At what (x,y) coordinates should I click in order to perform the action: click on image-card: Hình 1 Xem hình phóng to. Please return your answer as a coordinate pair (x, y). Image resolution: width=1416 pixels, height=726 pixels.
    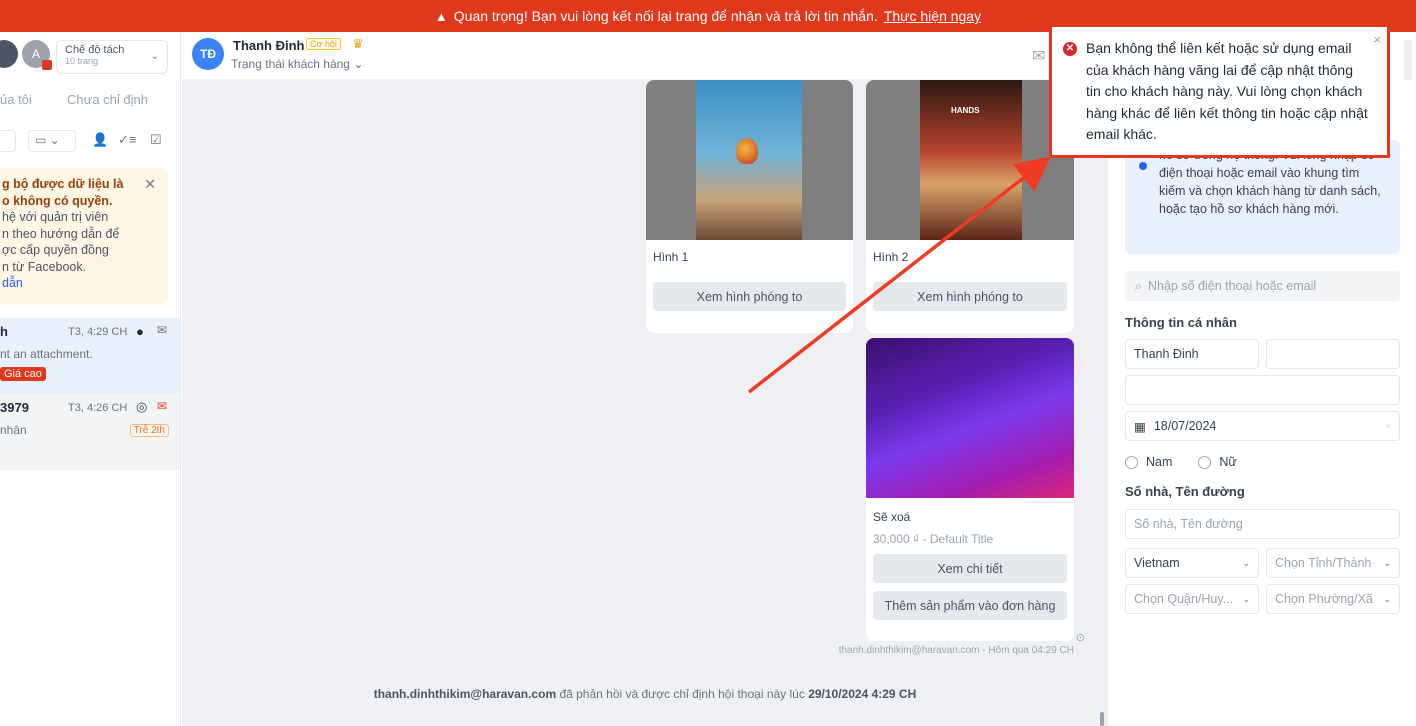
    Looking at the image, I should click on (749, 206).